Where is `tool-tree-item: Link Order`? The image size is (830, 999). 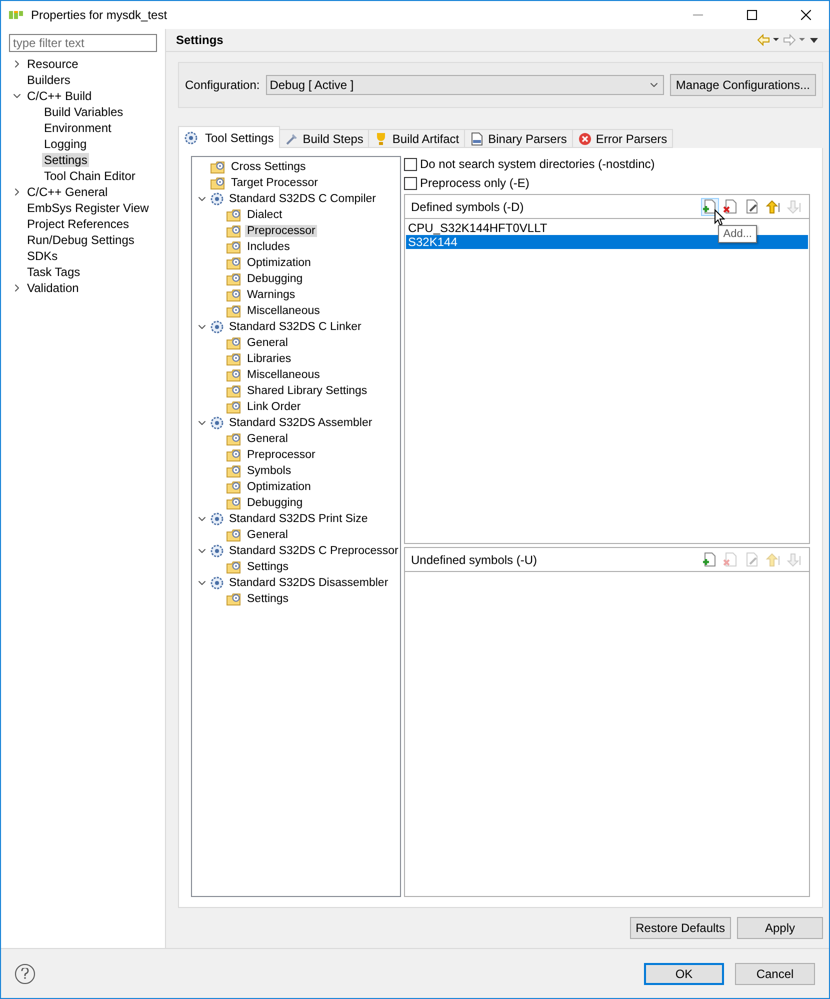 tool-tree-item: Link Order is located at coordinates (274, 407).